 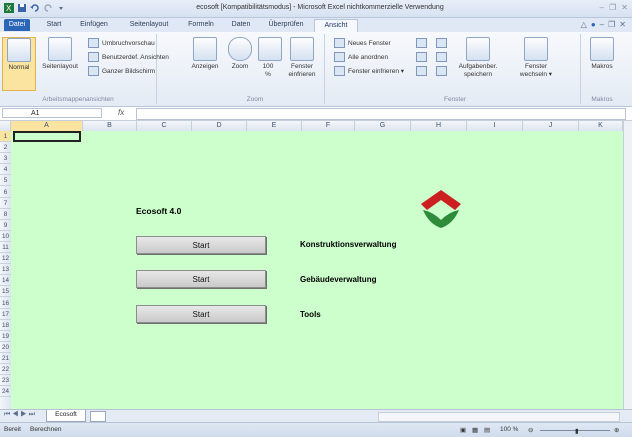 What do you see at coordinates (441, 57) in the screenshot?
I see `sync-scroll-button` at bounding box center [441, 57].